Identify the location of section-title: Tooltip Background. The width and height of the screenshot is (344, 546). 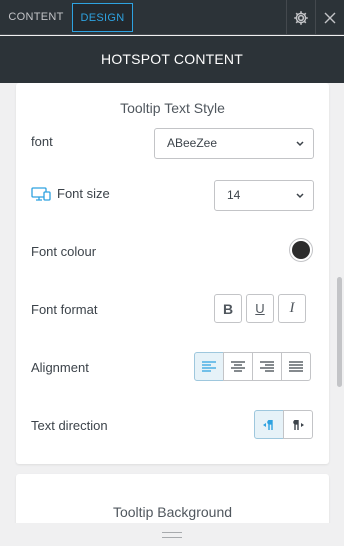
(172, 512).